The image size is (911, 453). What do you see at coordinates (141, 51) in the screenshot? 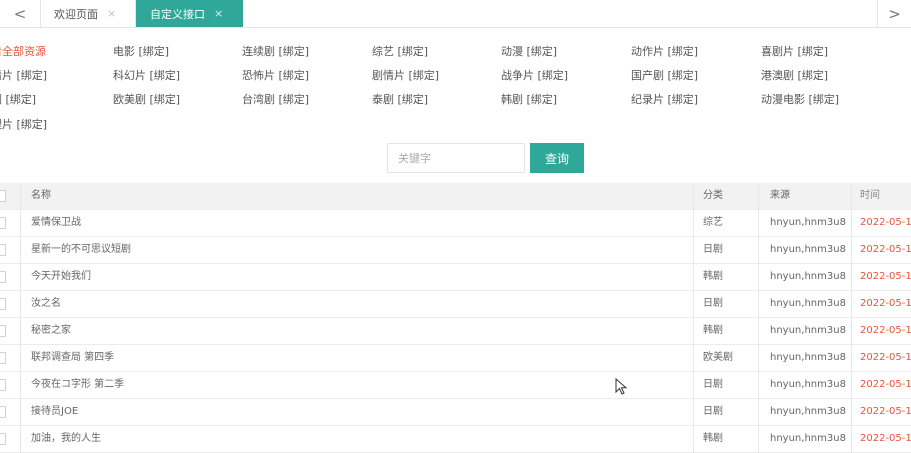
I see `category-link: 电影 [绑定]` at bounding box center [141, 51].